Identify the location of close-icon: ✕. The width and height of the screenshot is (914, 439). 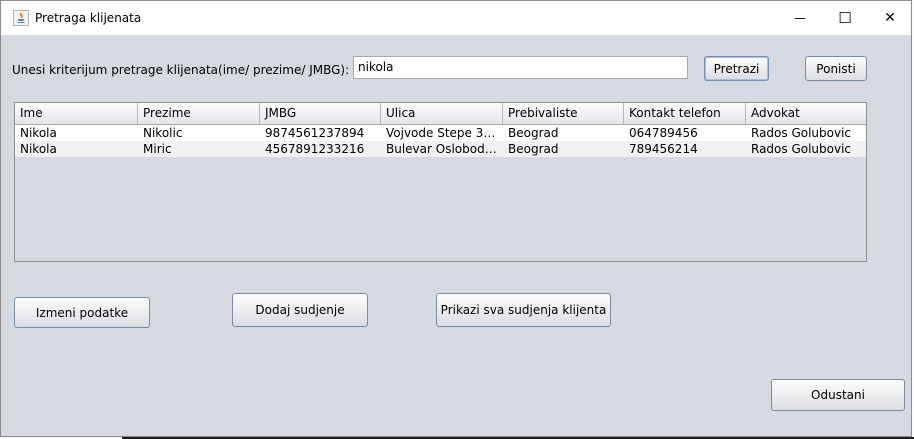
(890, 18).